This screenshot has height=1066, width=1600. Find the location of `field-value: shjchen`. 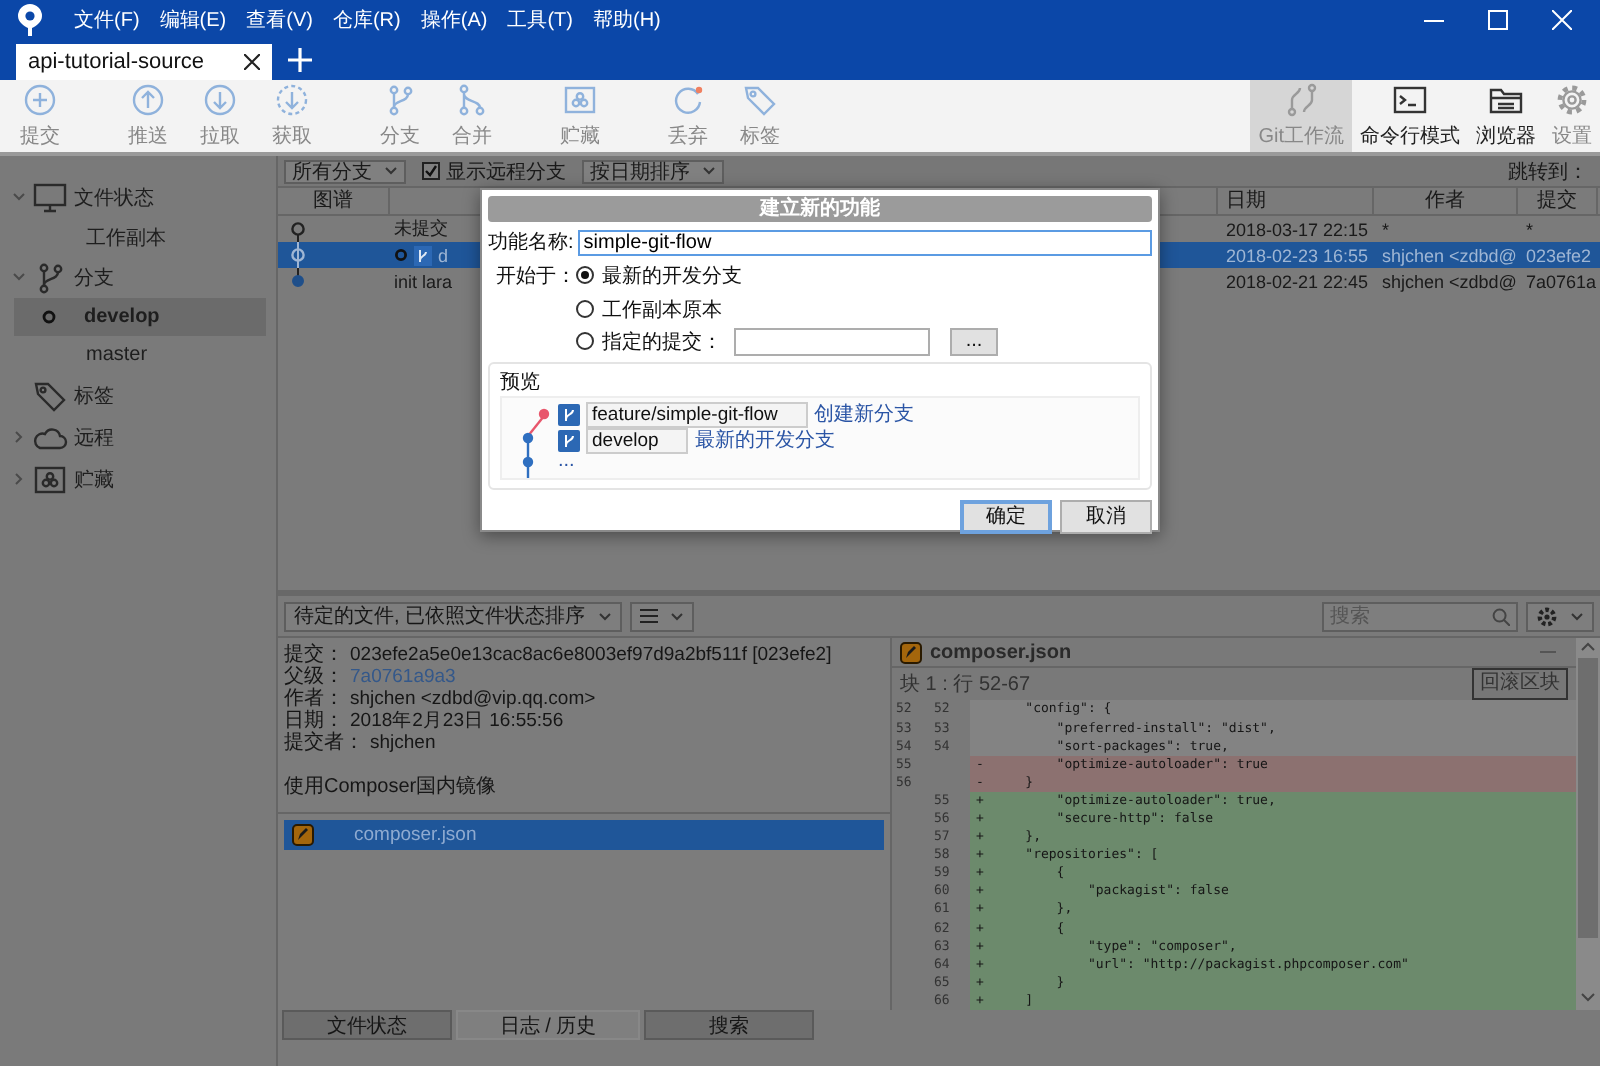

field-value: shjchen is located at coordinates (403, 743).